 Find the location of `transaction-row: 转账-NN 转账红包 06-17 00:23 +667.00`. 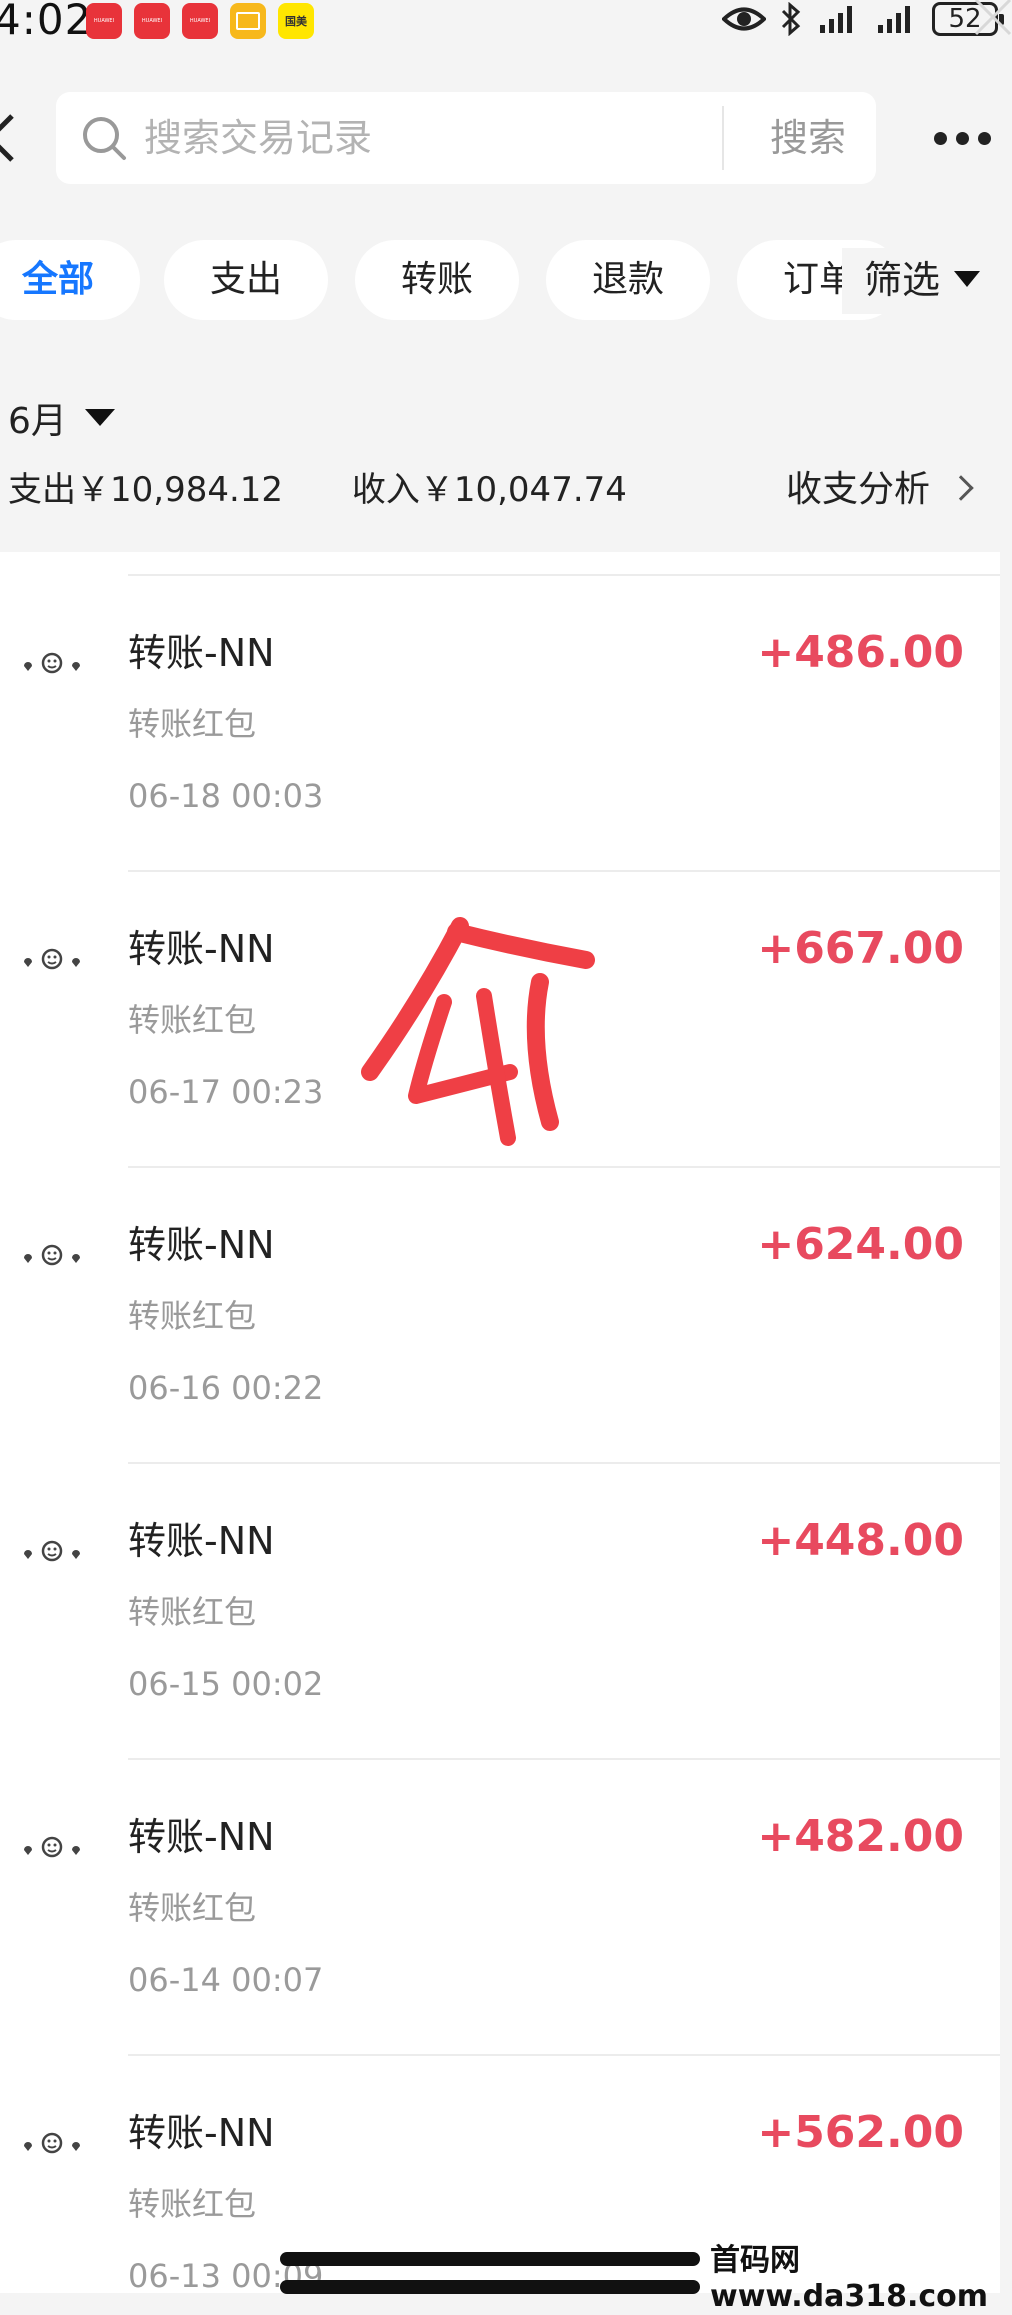

transaction-row: 转账-NN 转账红包 06-17 00:23 +667.00 is located at coordinates (500, 1018).